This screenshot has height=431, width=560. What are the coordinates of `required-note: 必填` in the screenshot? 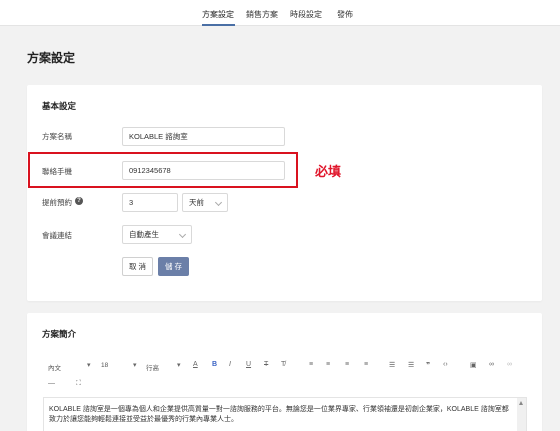 It's located at (328, 171).